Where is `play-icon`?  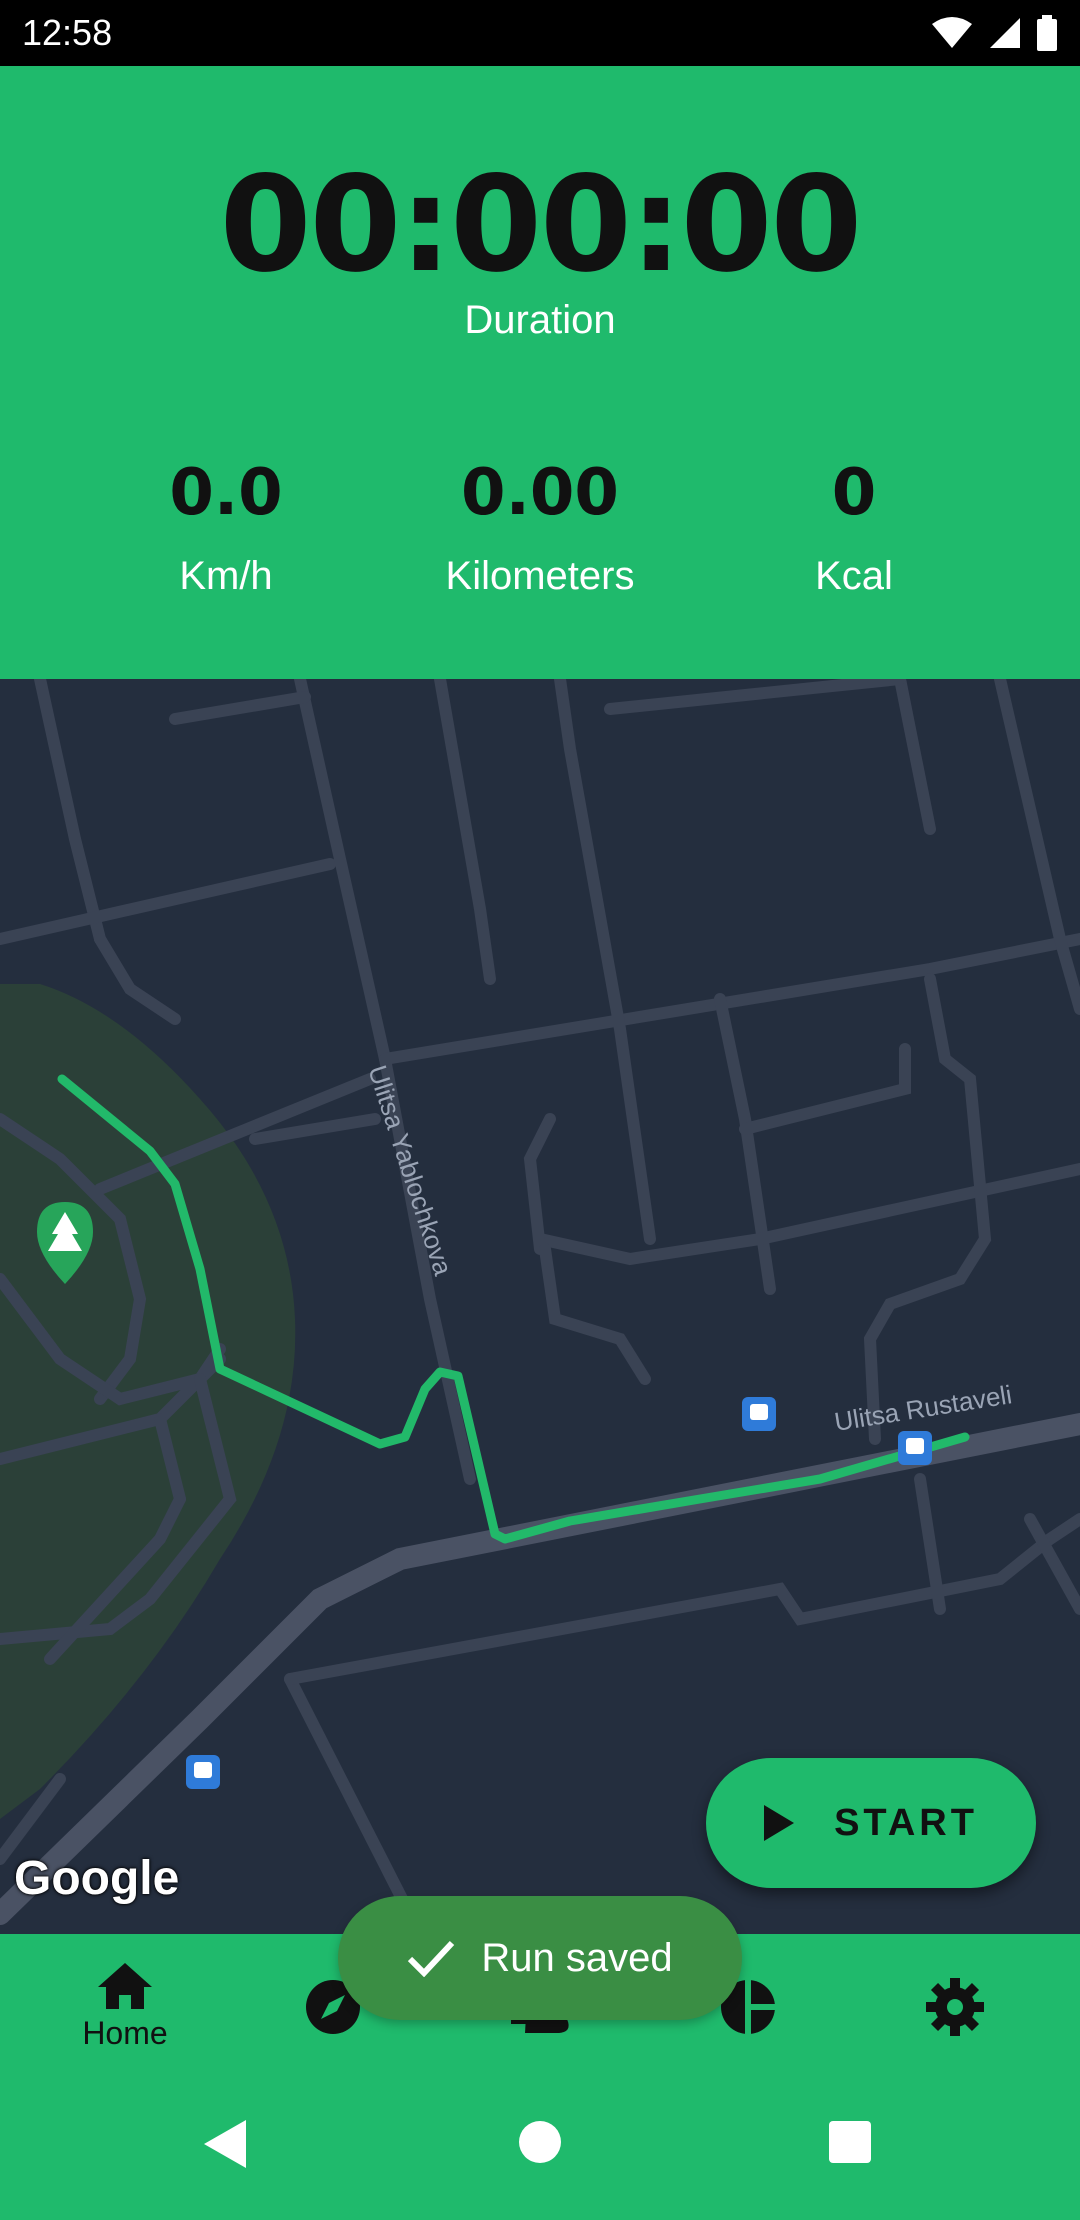
play-icon is located at coordinates (779, 1823).